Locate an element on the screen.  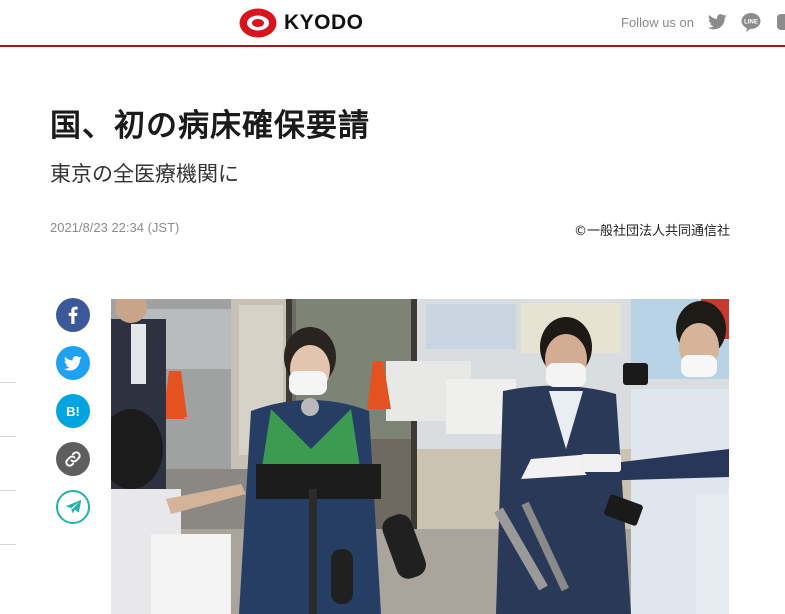
article-credit: ©一般社団法人共同通信社 is located at coordinates (651, 231).